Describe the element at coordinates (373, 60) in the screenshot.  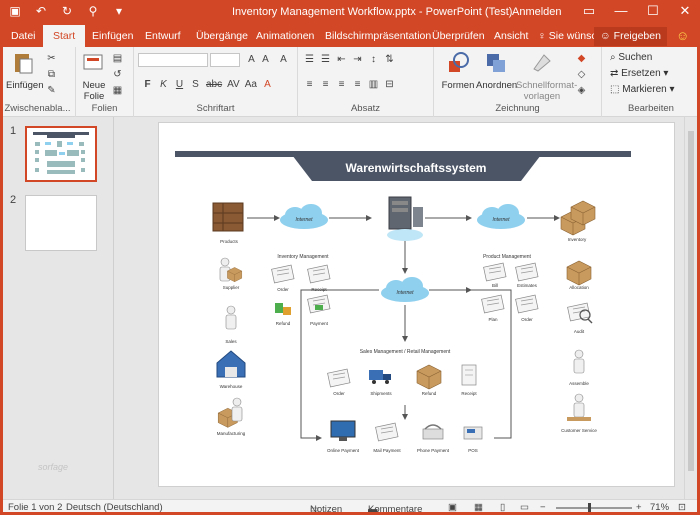
I see `line-spacing-icon: ↕` at that location.